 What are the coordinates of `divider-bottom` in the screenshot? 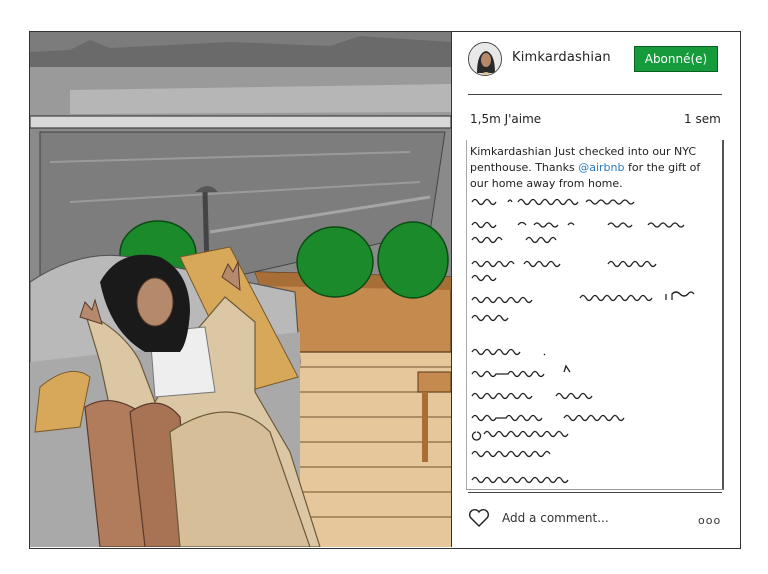 It's located at (595, 492).